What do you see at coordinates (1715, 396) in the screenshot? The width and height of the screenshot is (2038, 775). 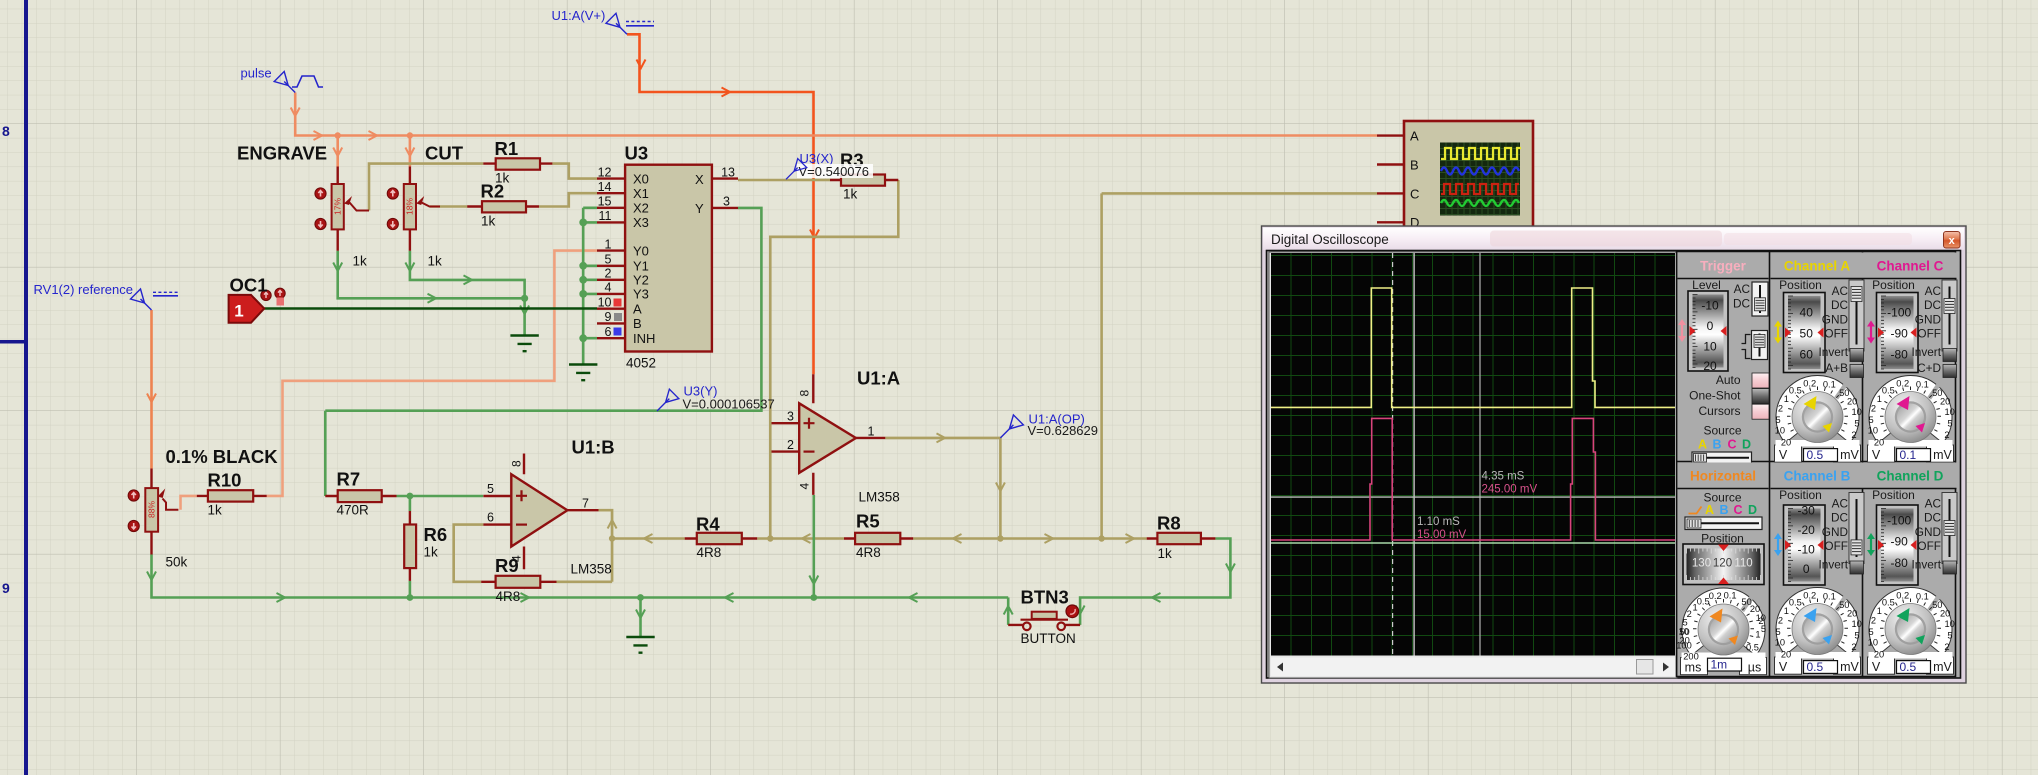 I see `svg-text: One-Shot` at bounding box center [1715, 396].